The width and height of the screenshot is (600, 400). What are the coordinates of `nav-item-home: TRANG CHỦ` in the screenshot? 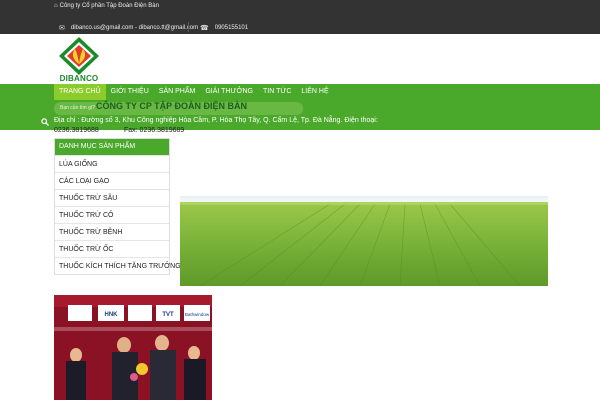 It's located at (80, 92).